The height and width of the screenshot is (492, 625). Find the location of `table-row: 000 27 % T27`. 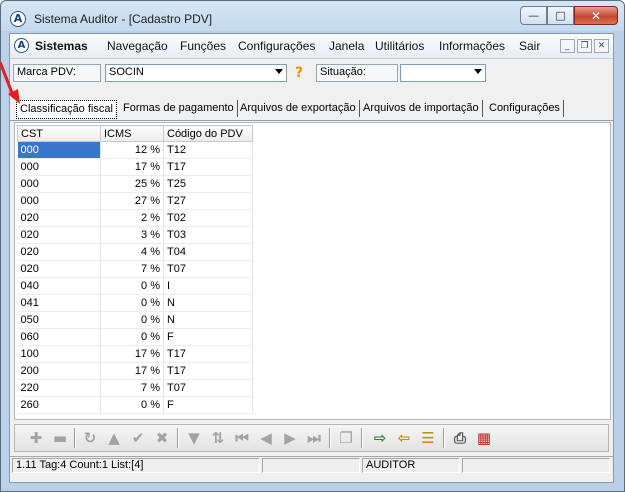

table-row: 000 27 % T27 is located at coordinates (135, 201).